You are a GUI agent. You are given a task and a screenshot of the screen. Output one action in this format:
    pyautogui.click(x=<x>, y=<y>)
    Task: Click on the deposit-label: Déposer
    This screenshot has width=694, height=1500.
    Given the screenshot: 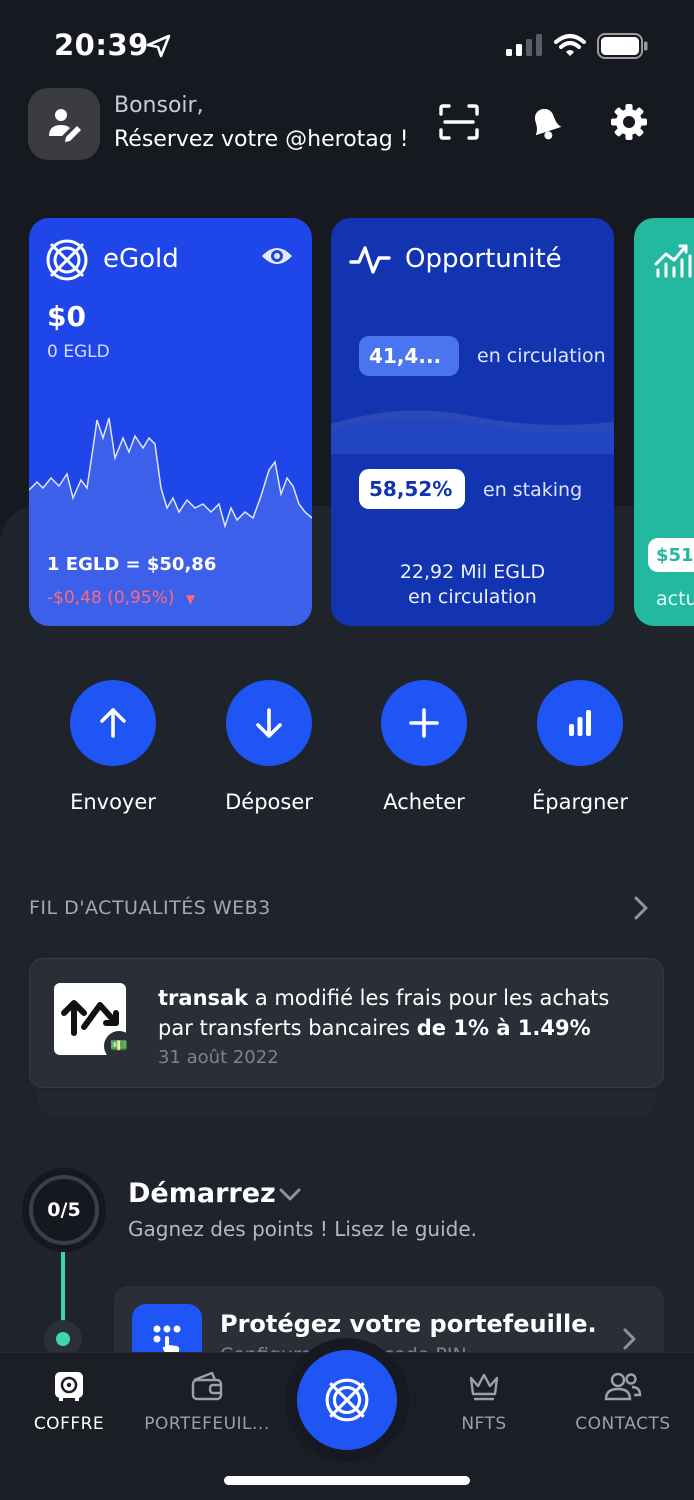 What is the action you would take?
    pyautogui.click(x=269, y=802)
    